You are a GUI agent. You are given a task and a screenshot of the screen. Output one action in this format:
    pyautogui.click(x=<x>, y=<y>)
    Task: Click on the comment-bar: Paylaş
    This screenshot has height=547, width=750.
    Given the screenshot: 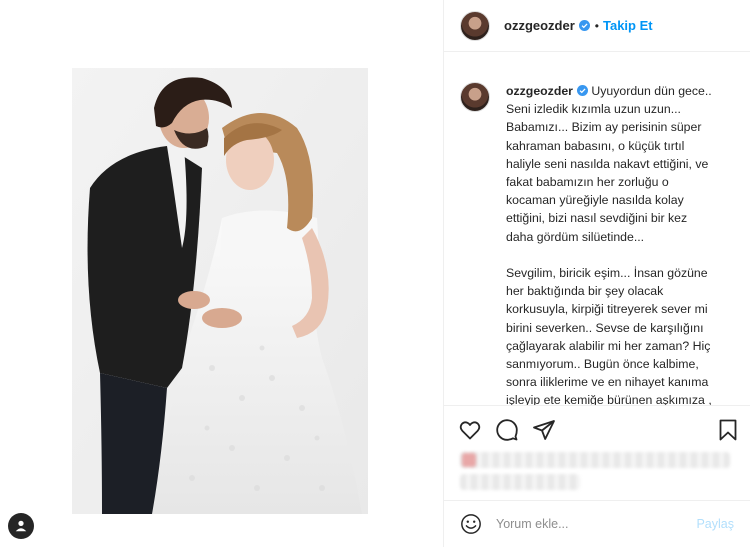 What is the action you would take?
    pyautogui.click(x=597, y=523)
    